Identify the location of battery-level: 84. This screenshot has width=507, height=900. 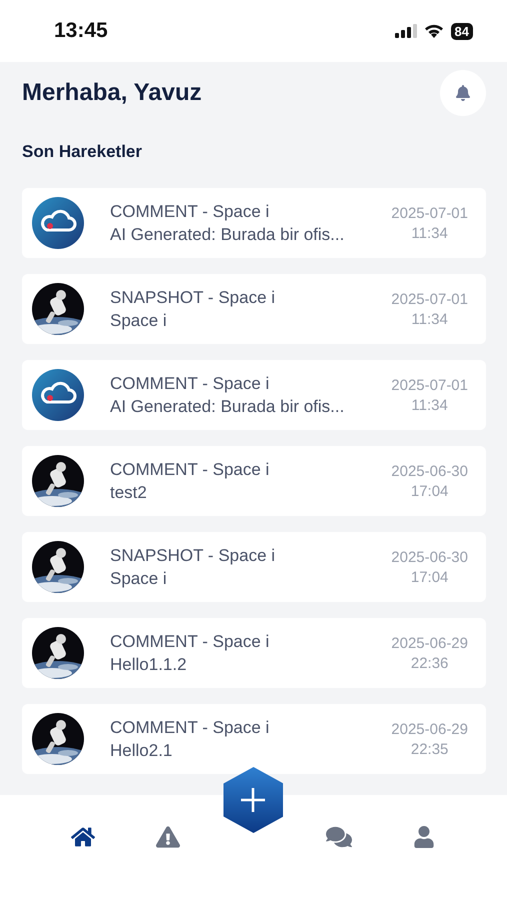
(461, 31).